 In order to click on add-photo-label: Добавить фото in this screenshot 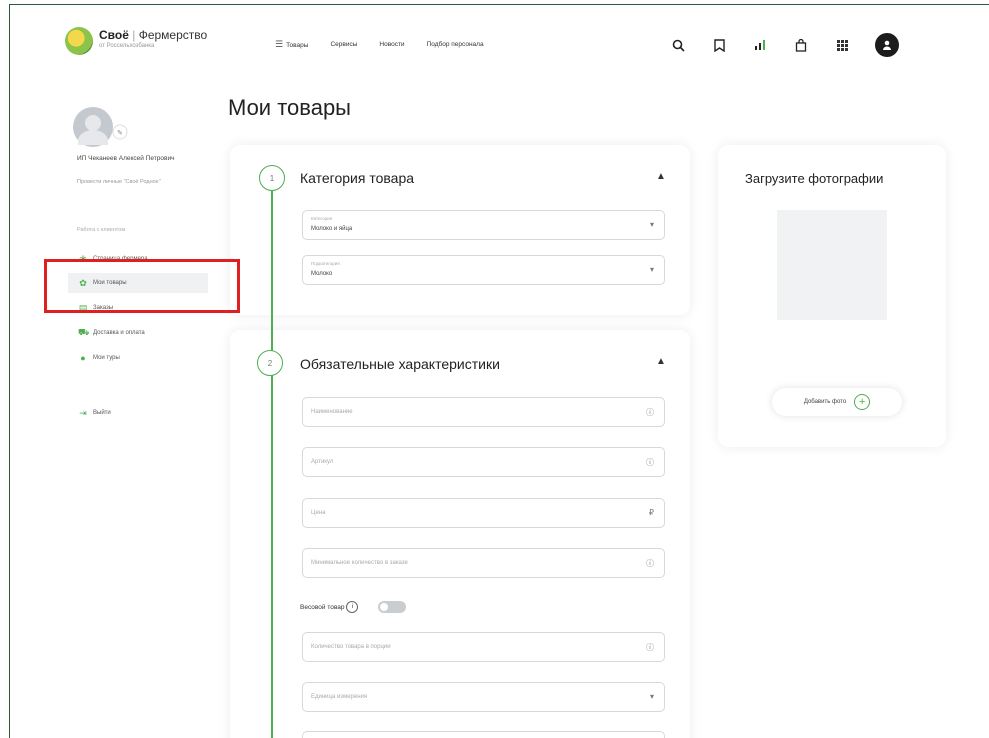, I will do `click(825, 402)`.